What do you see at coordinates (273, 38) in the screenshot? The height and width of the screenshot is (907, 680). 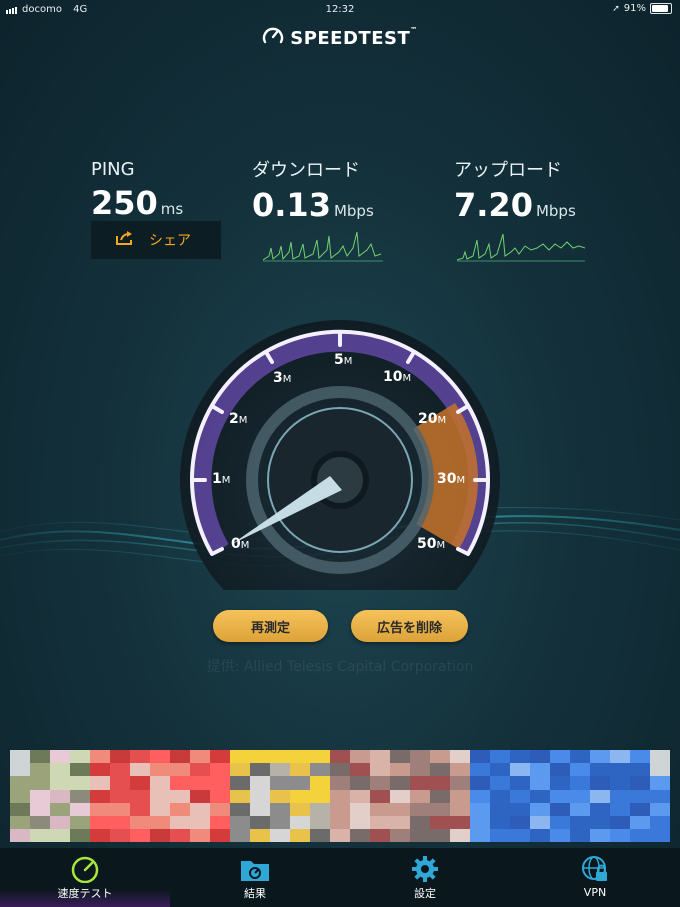 I see `speedtest-gauge-icon` at bounding box center [273, 38].